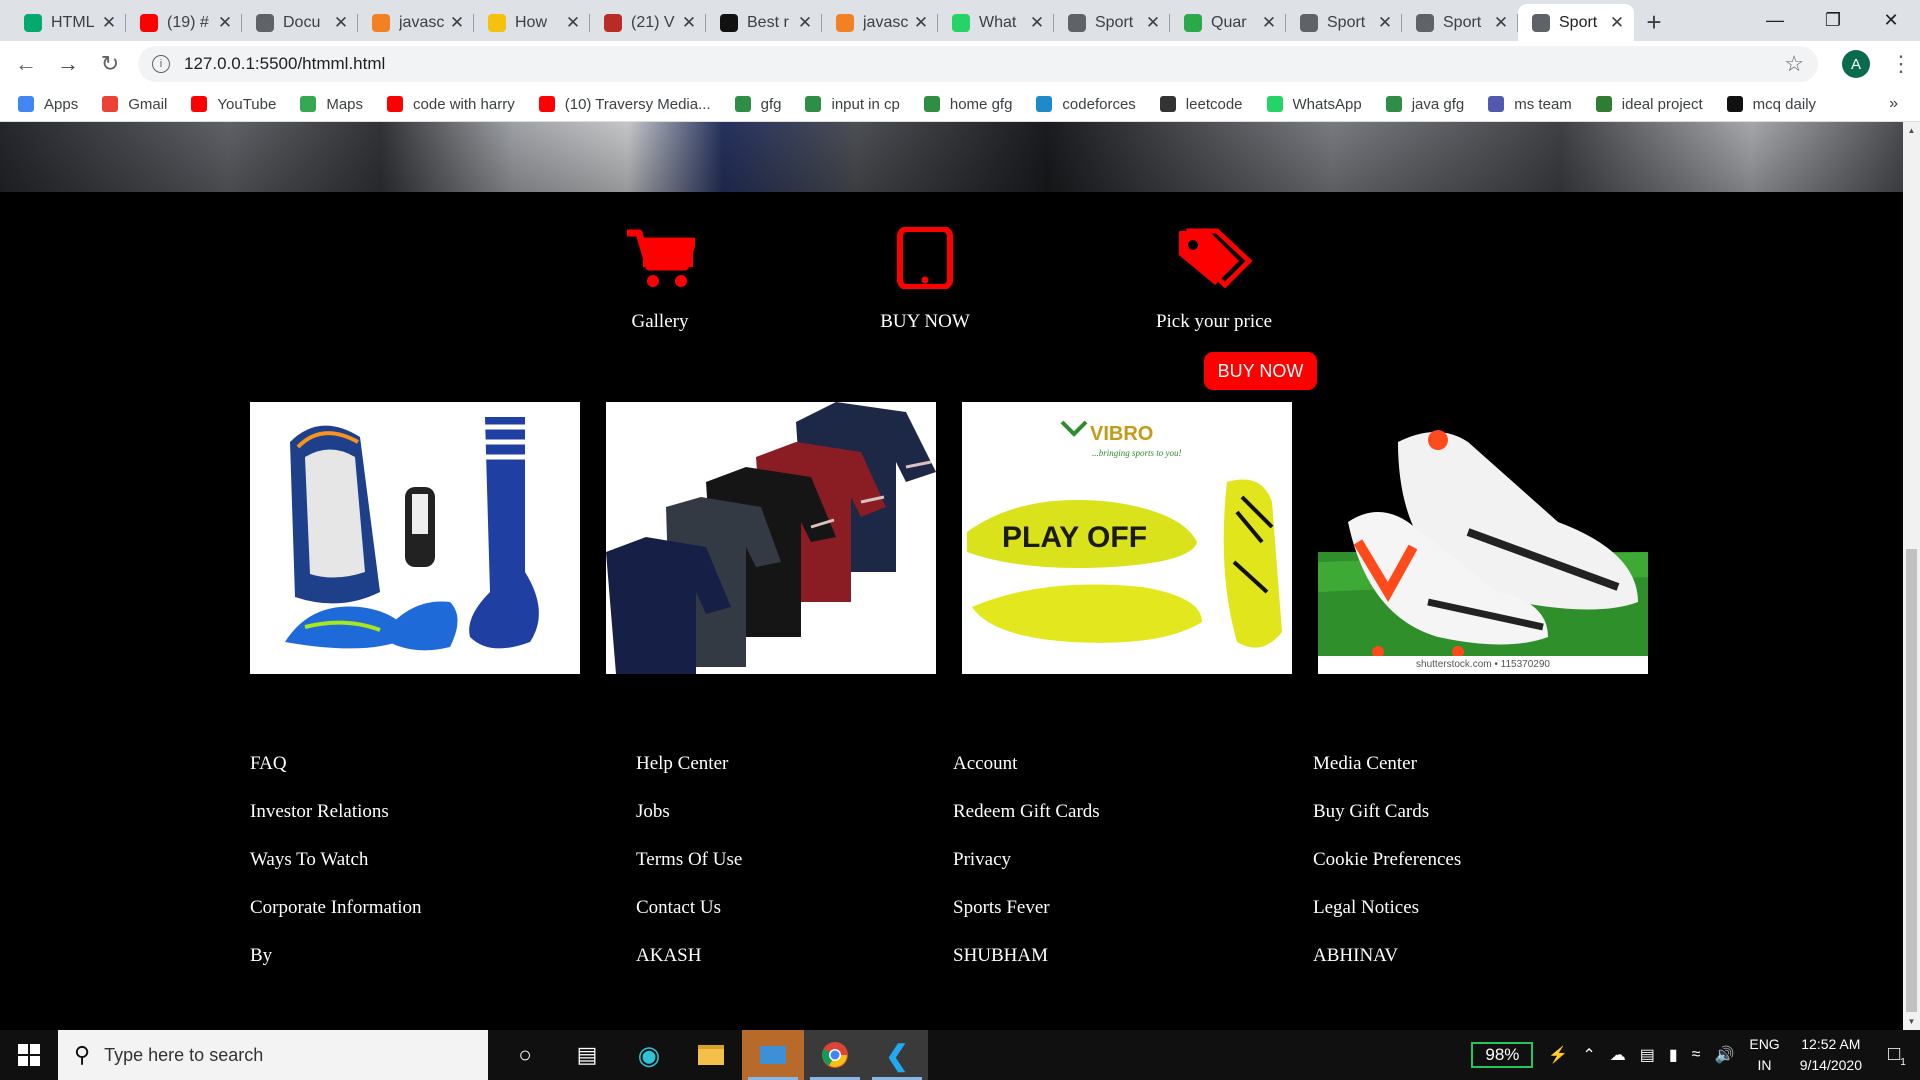 This screenshot has width=1920, height=1080. I want to click on bookmark-15: mcq daily, so click(1771, 104).